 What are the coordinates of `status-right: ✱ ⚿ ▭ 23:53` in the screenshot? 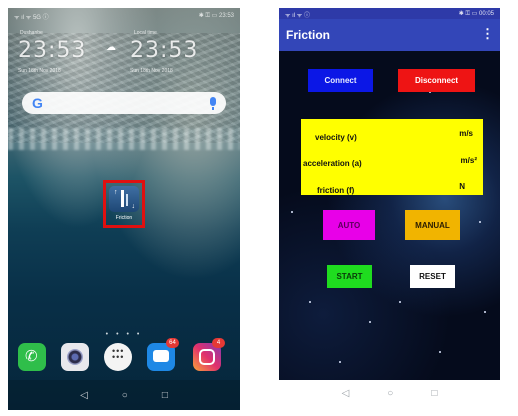 It's located at (216, 16).